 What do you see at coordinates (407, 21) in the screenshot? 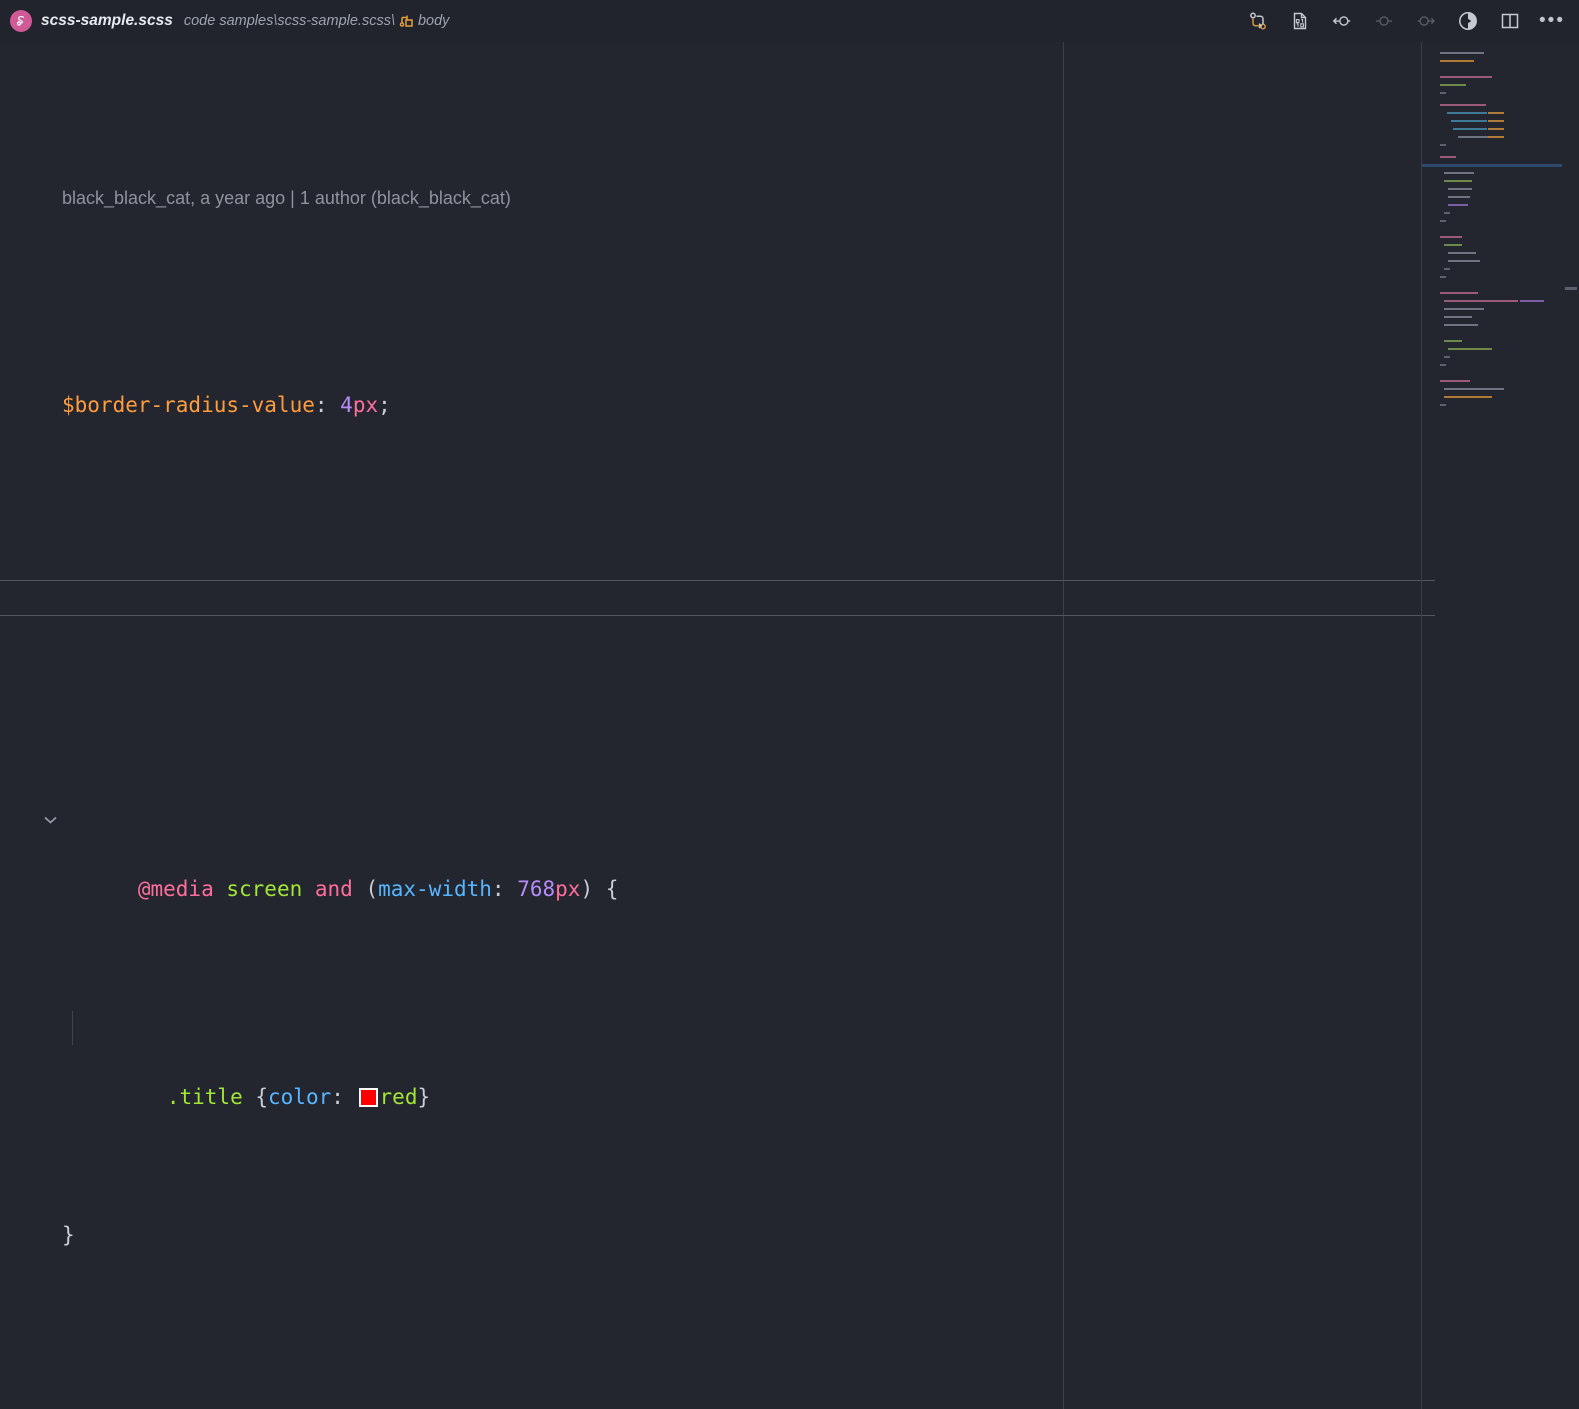
I see `css-symbol-icon` at bounding box center [407, 21].